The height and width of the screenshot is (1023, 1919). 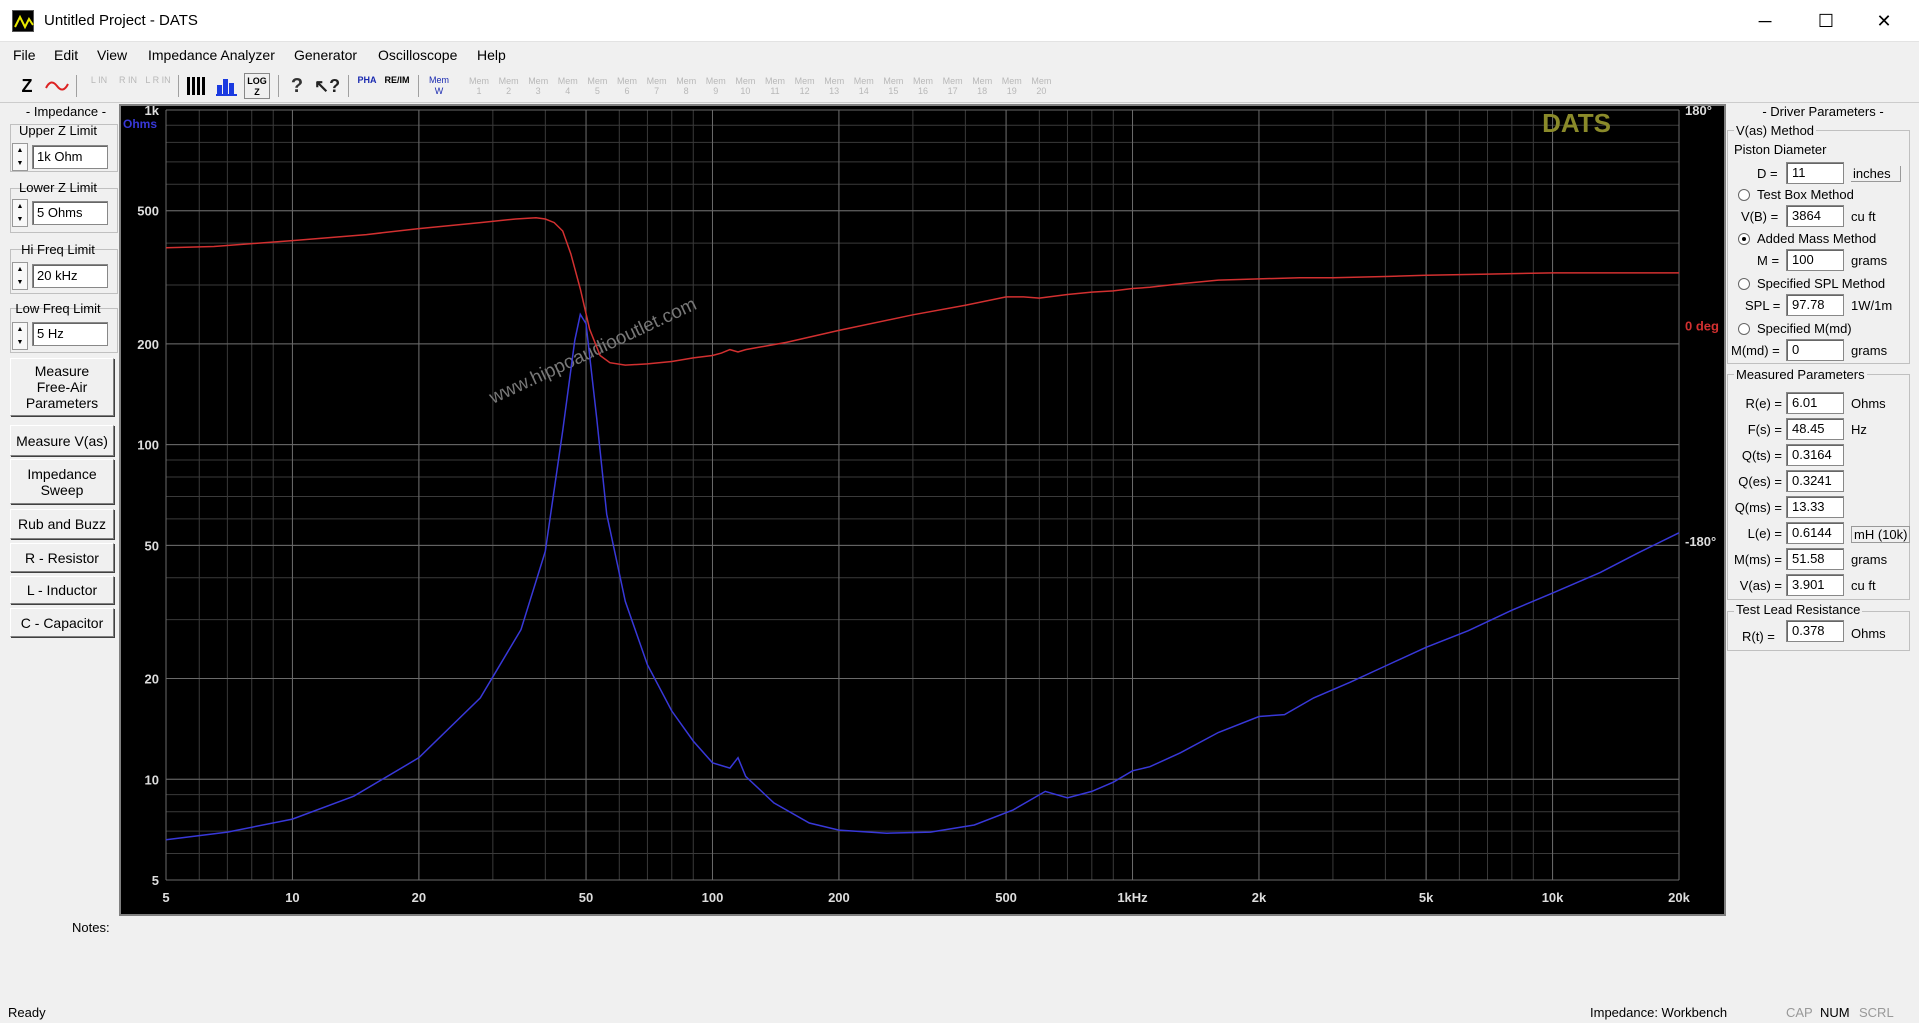 What do you see at coordinates (863, 86) in the screenshot?
I see `mem-slot-14: Mem 14` at bounding box center [863, 86].